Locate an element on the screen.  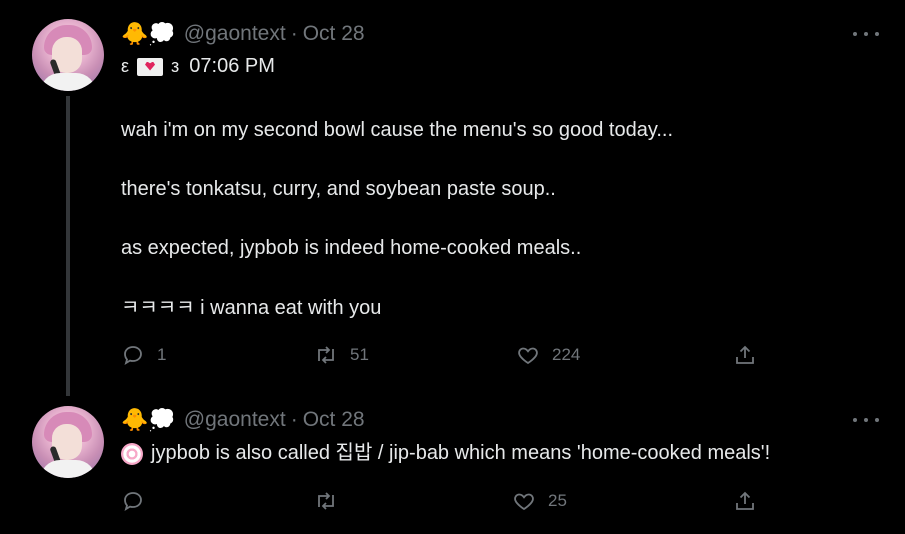
love-letter-icon is located at coordinates (150, 66).